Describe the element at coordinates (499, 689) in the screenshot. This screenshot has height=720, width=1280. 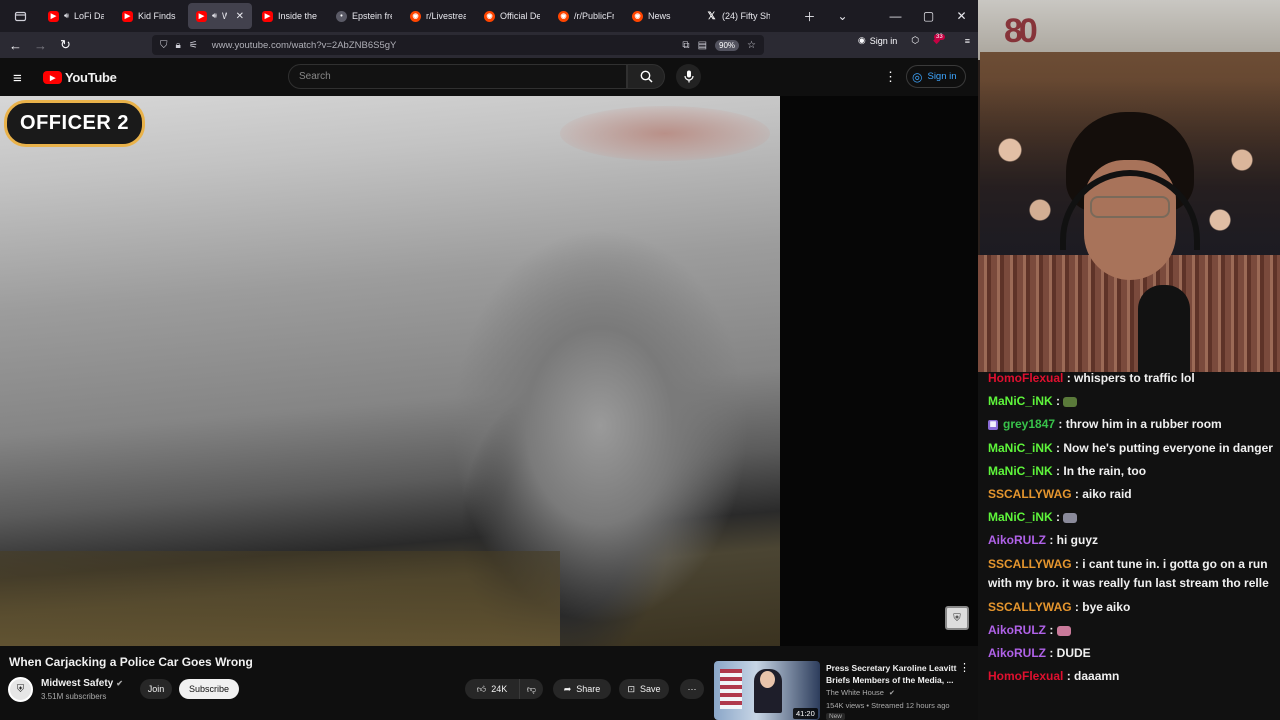
I see `like-count: 24K` at that location.